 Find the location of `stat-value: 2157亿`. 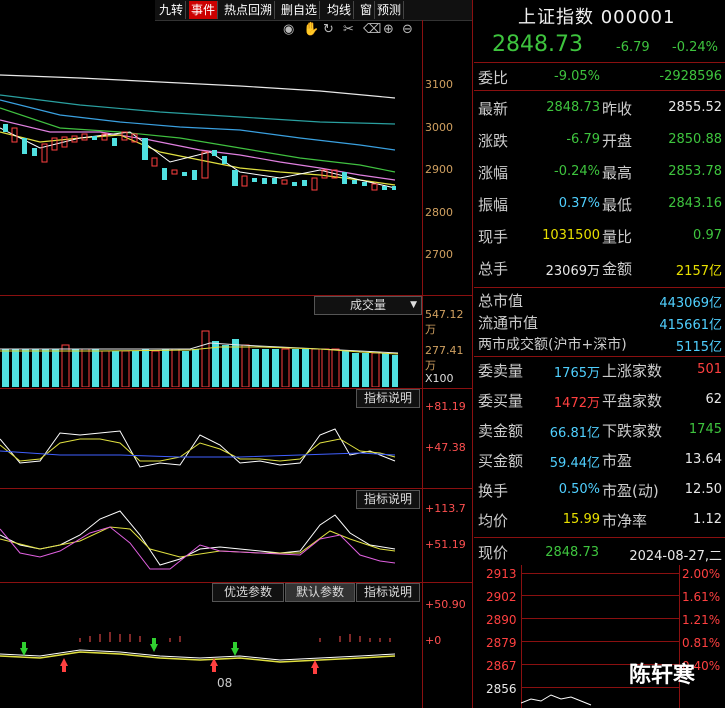

stat-value: 2157亿 is located at coordinates (698, 271).